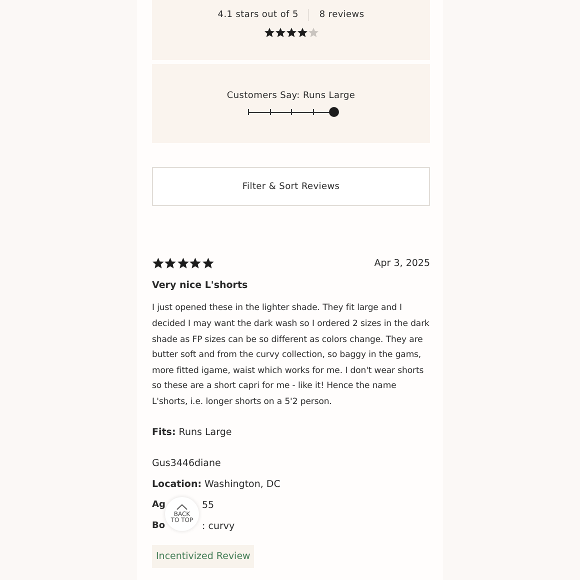 This screenshot has height=580, width=580. Describe the element at coordinates (291, 186) in the screenshot. I see `filter-sort-button: Filter & Sort Reviews` at that location.